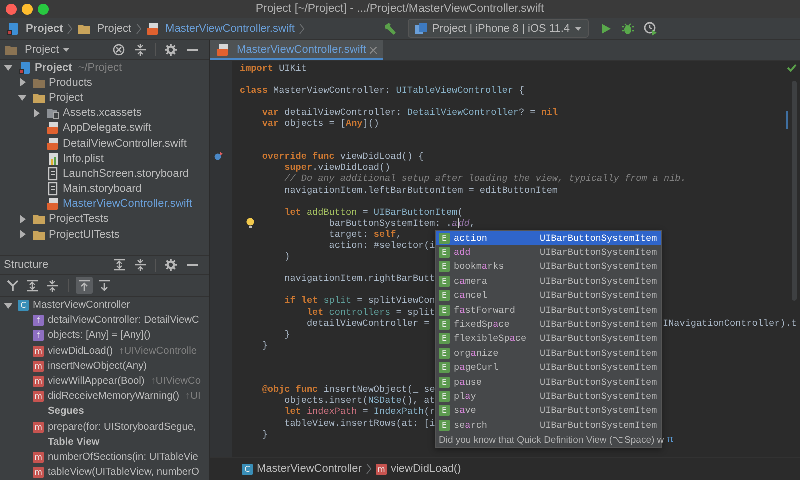  What do you see at coordinates (548, 367) in the screenshot?
I see `completion-item: E pageCurl UIBarButtonSystemItem` at bounding box center [548, 367].